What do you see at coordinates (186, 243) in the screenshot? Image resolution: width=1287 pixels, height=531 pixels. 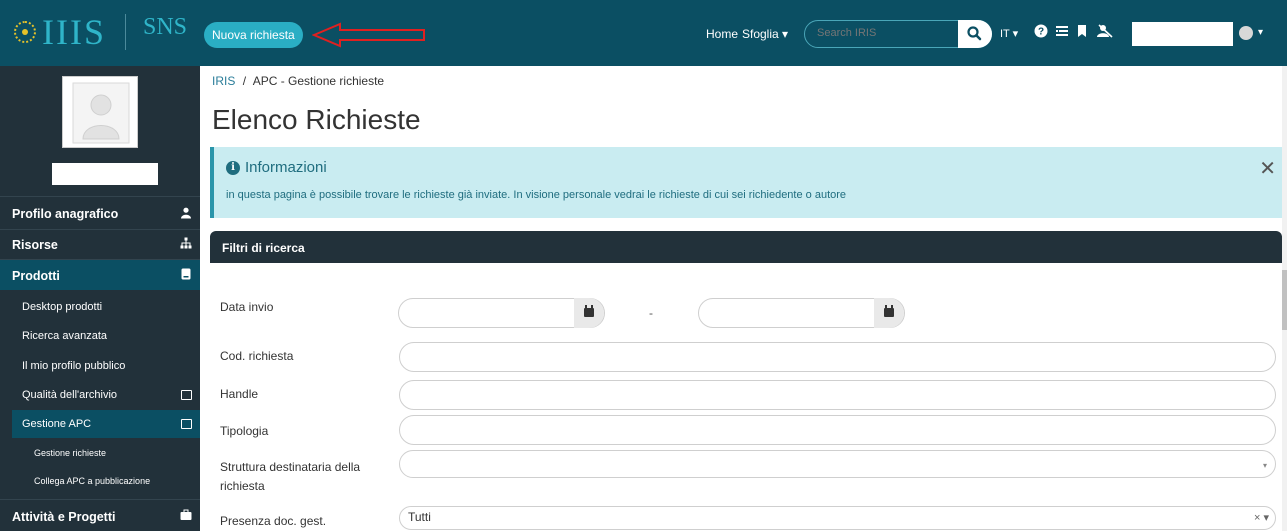 I see `sitemap-icon` at bounding box center [186, 243].